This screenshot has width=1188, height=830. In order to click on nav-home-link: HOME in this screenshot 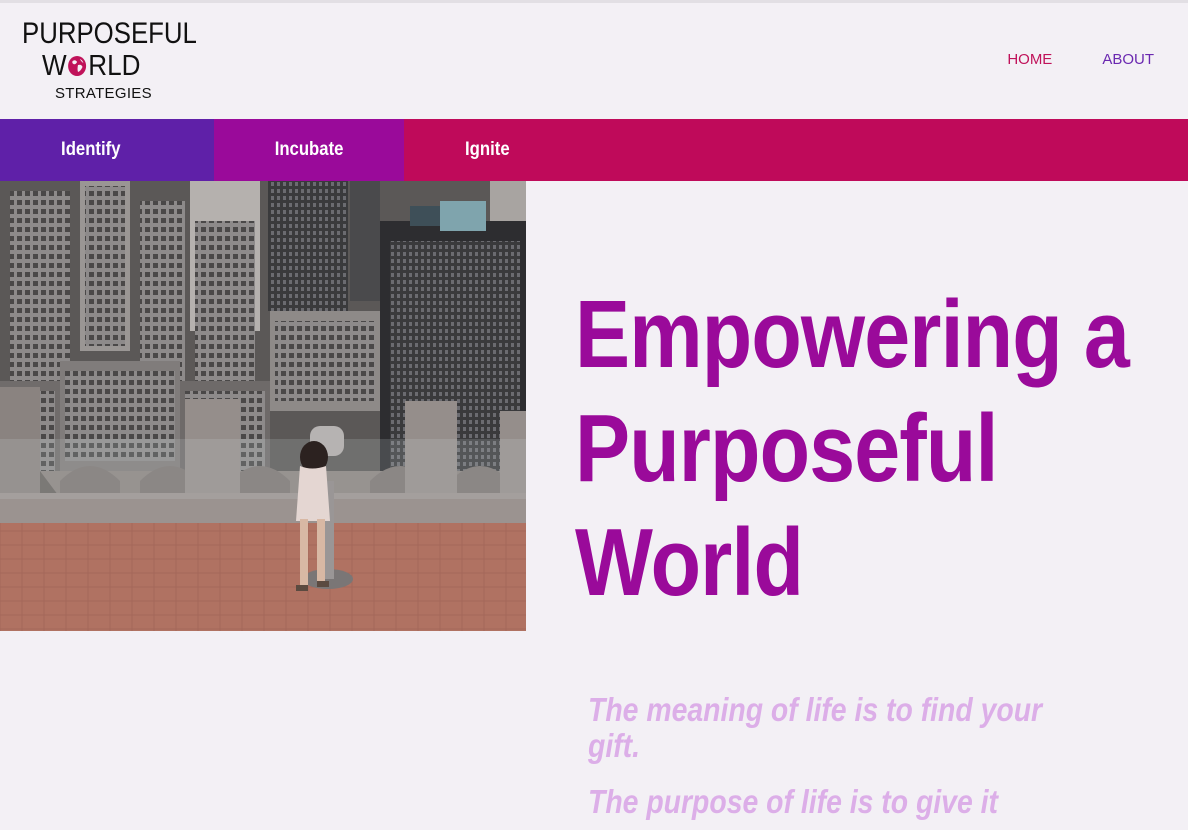, I will do `click(1029, 59)`.